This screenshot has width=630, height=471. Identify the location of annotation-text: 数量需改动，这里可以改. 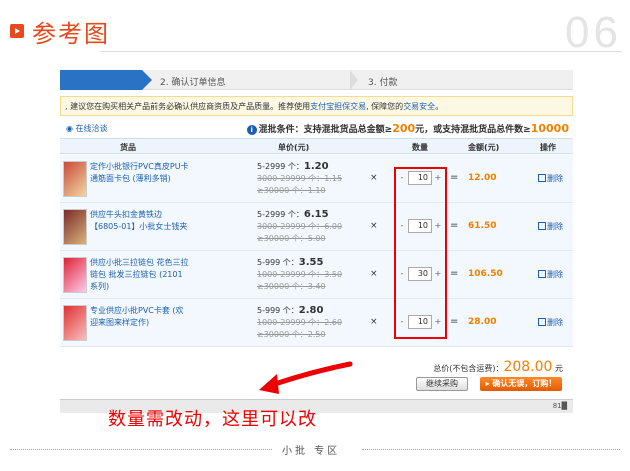
(212, 419).